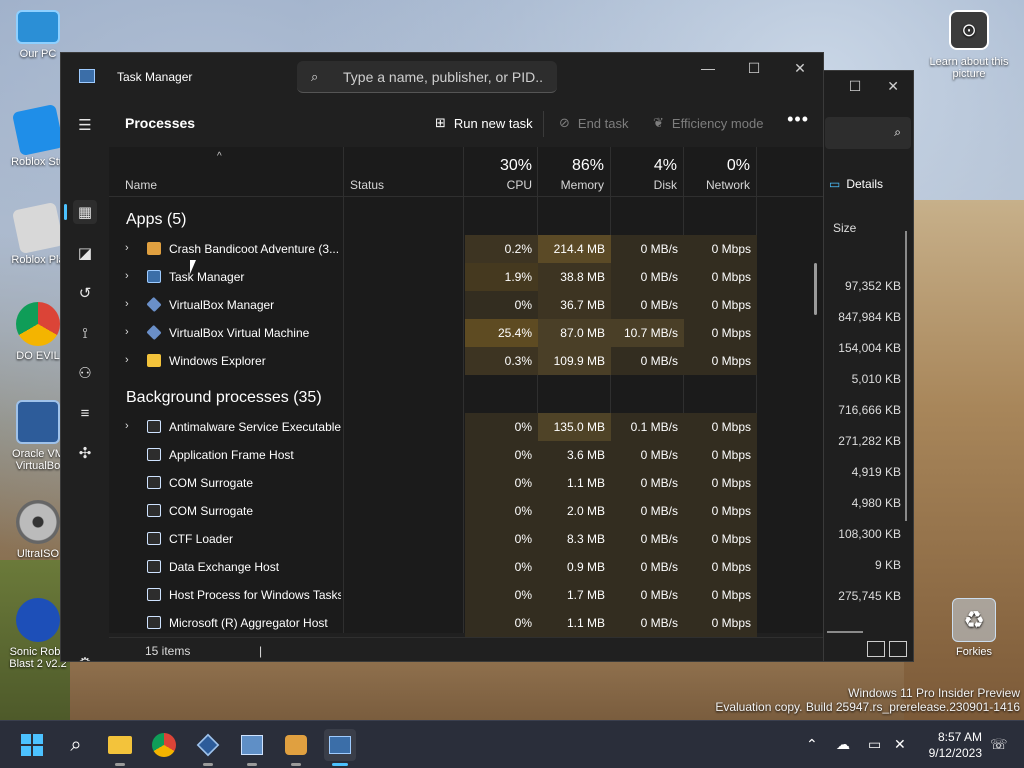 This screenshot has height=768, width=1024. I want to click on notifications-icon: ☏, so click(999, 744).